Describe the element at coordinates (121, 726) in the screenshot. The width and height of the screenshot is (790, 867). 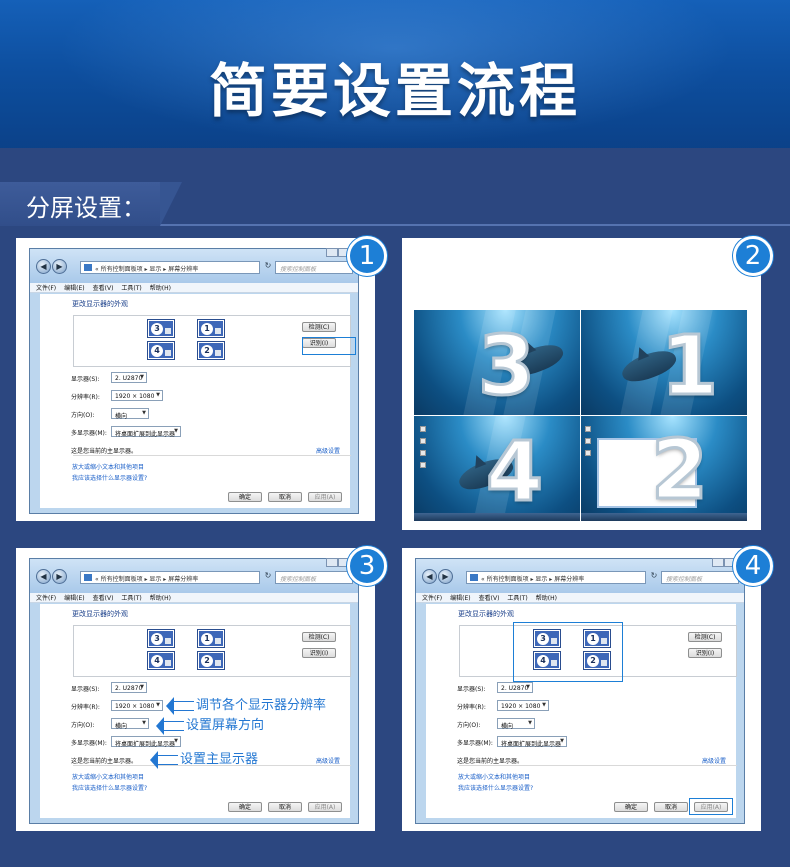
I see `orientation-value: 横向` at that location.